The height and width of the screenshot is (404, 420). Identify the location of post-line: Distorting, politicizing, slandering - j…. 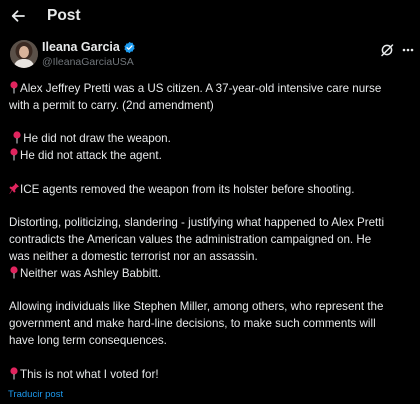
(197, 223).